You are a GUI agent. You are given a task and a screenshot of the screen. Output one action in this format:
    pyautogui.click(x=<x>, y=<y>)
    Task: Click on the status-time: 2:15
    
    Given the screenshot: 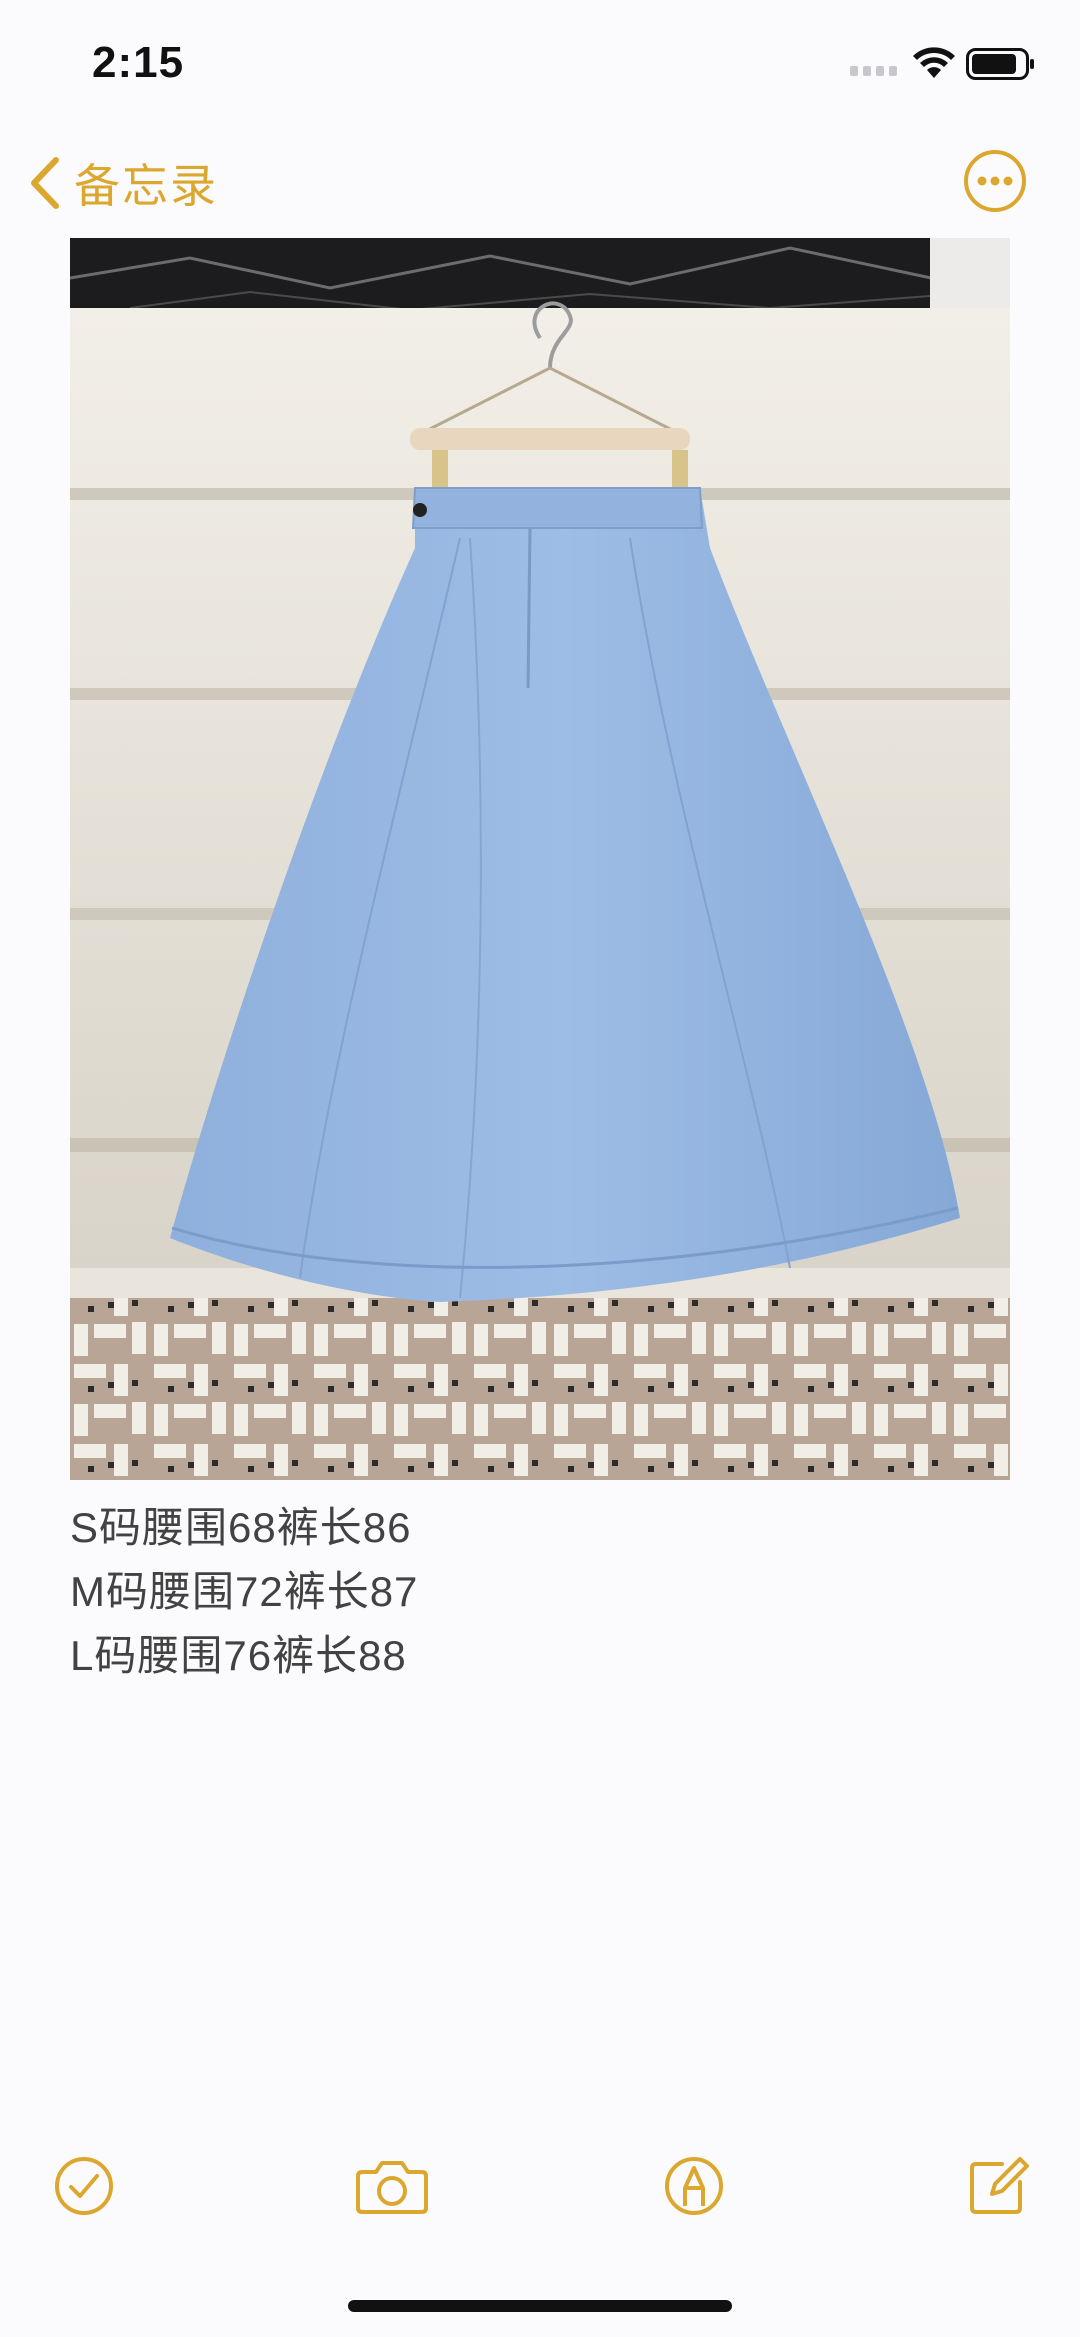 What is the action you would take?
    pyautogui.click(x=138, y=62)
    